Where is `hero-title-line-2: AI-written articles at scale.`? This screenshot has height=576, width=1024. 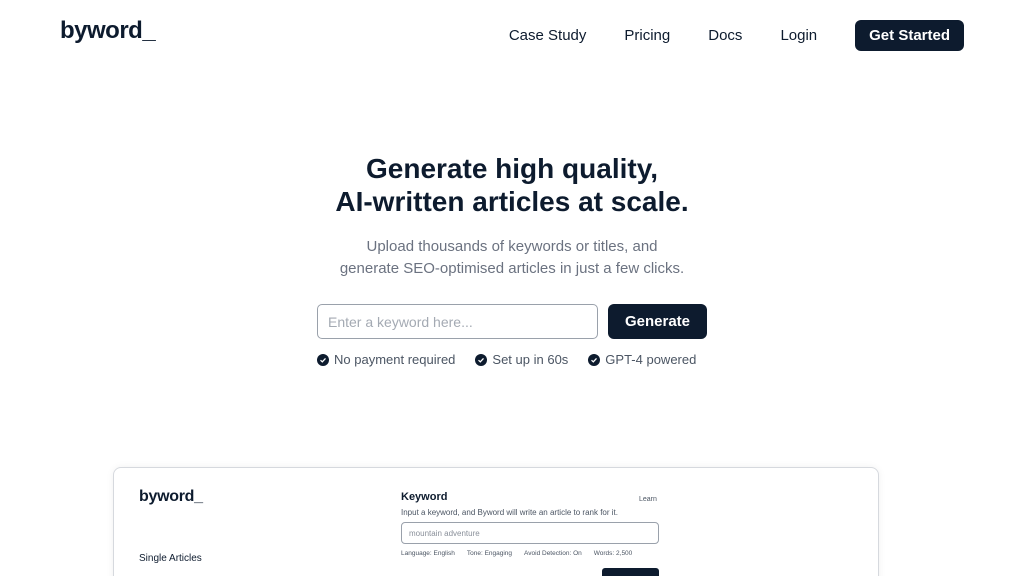 hero-title-line-2: AI-written articles at scale. is located at coordinates (512, 201).